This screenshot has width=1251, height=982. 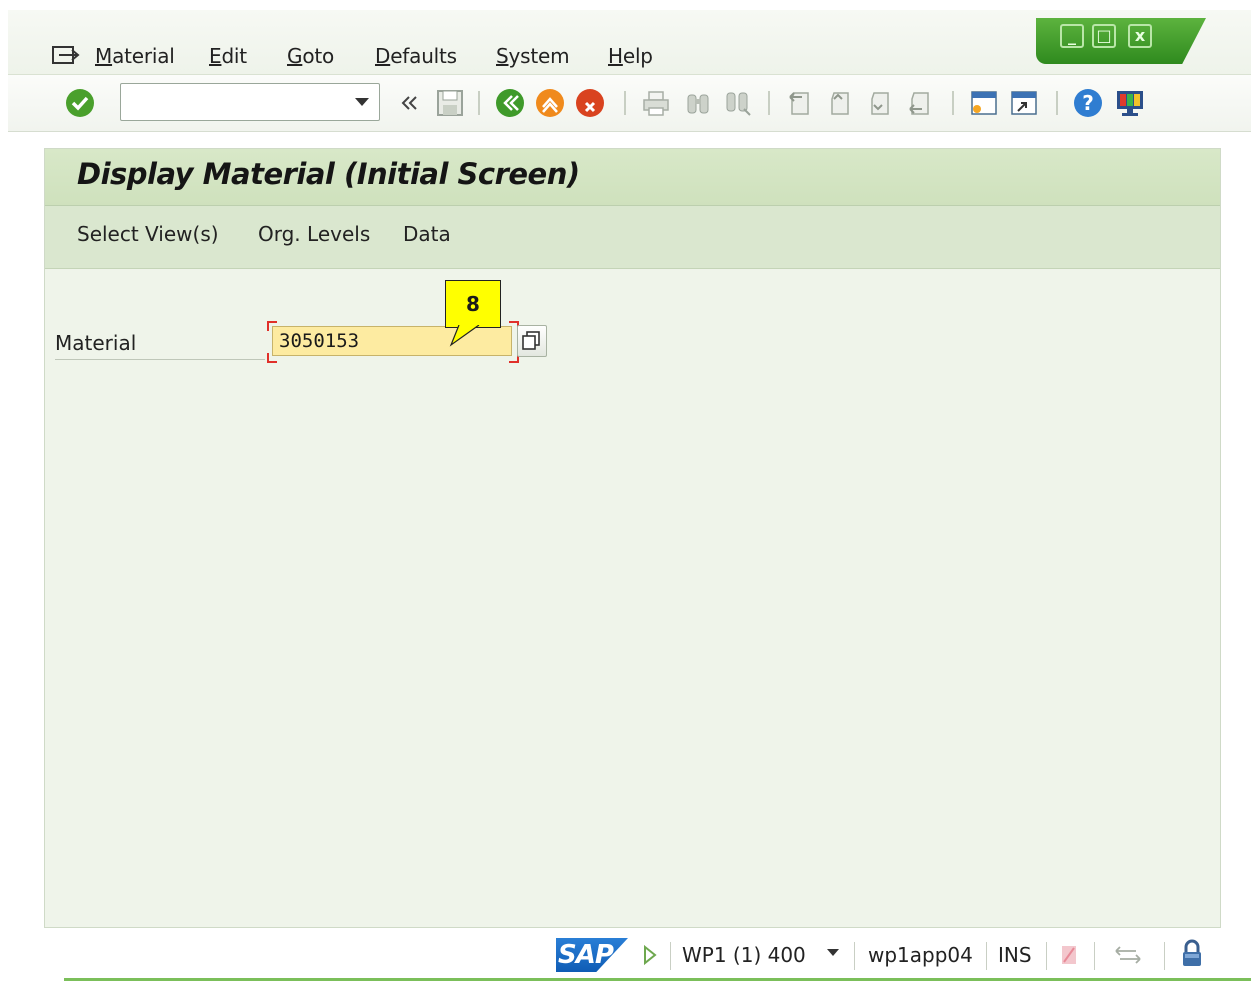 I want to click on enter-icon, so click(x=80, y=103).